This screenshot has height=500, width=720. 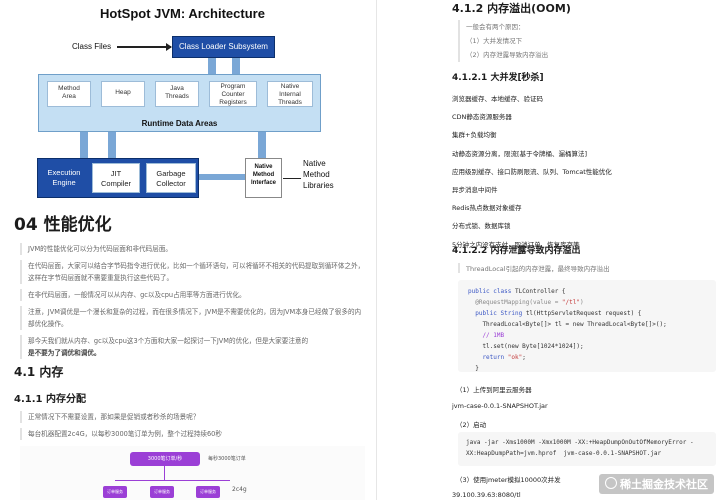 I want to click on native-internal-threads-cell: Native Internal Threads, so click(x=290, y=94).